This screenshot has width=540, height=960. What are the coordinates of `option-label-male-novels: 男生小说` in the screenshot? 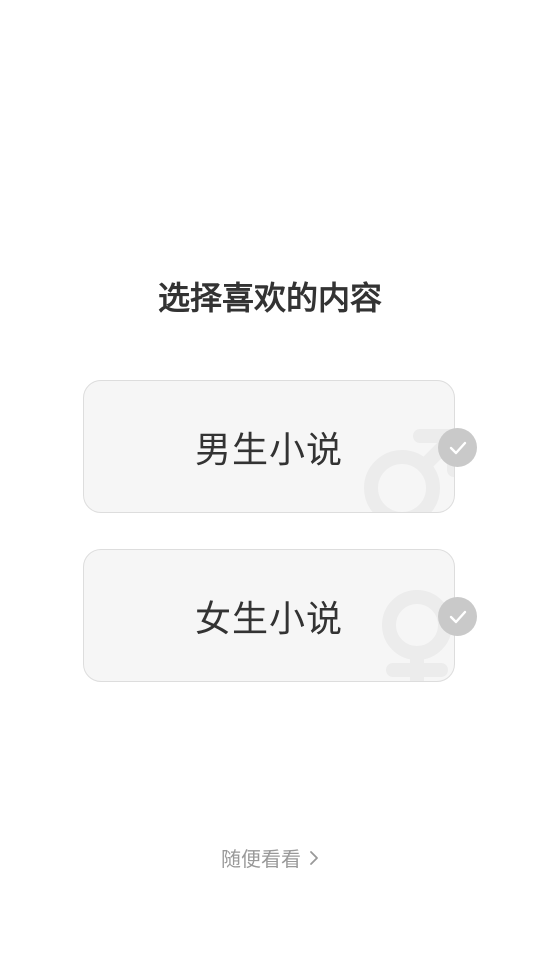 It's located at (268, 450).